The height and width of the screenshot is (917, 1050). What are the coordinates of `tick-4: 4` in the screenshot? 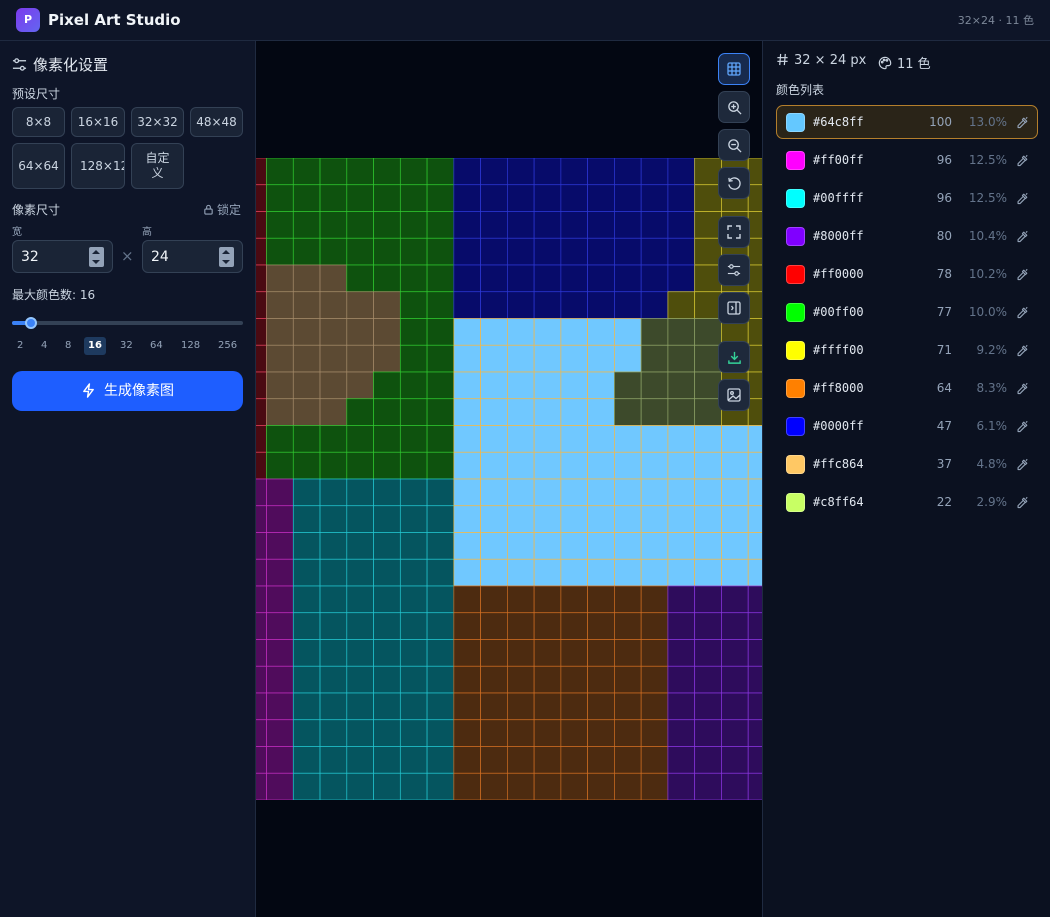 It's located at (44, 346).